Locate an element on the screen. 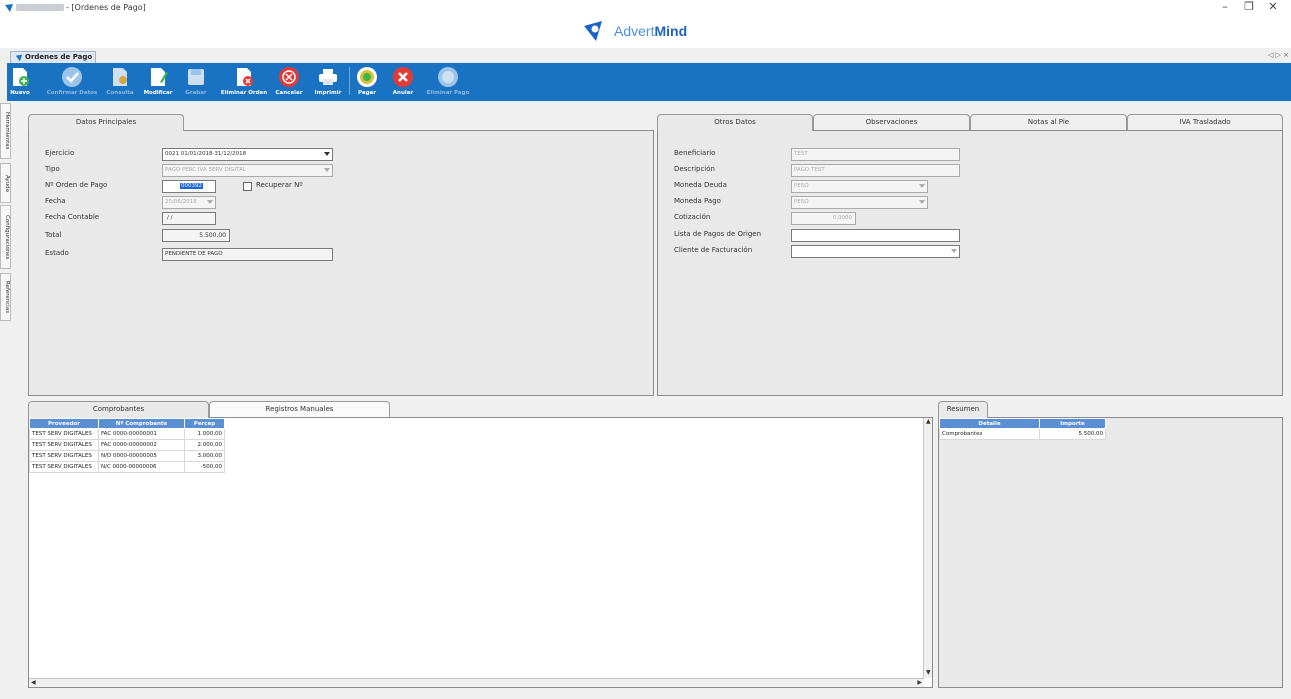 This screenshot has height=699, width=1291. pagar-button: Pagar is located at coordinates (367, 82).